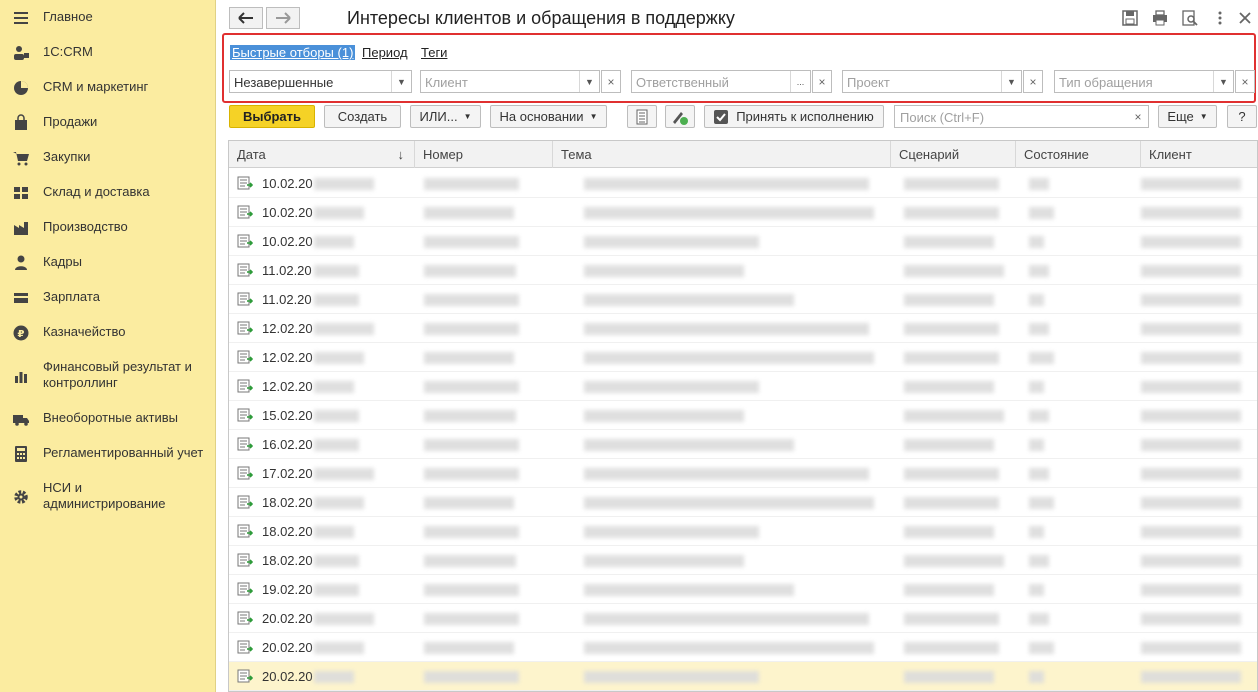 The image size is (1258, 692). Describe the element at coordinates (445, 116) in the screenshot. I see `or-button: ИЛИ... ▼` at that location.